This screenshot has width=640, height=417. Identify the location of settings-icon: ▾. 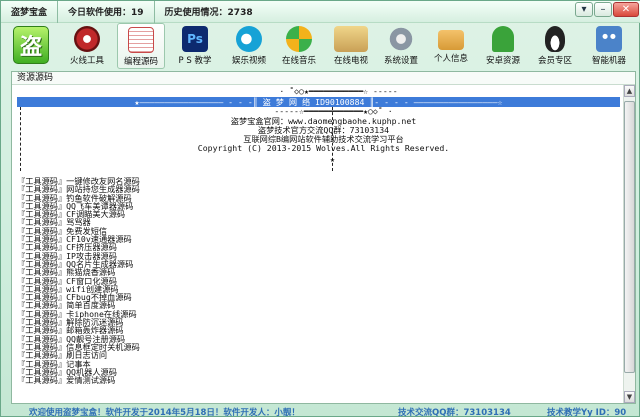
(584, 9).